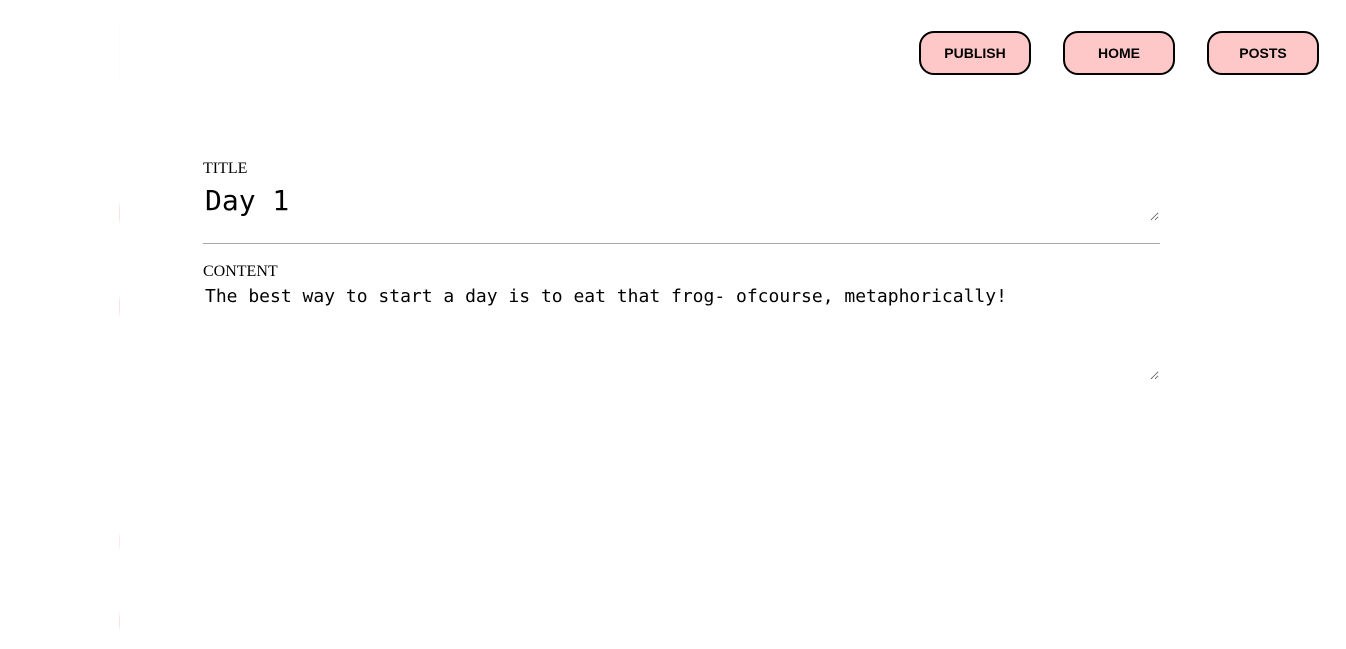 This screenshot has width=1346, height=649. What do you see at coordinates (108, 325) in the screenshot?
I see `brand-logo-text: SQUIGGLE` at bounding box center [108, 325].